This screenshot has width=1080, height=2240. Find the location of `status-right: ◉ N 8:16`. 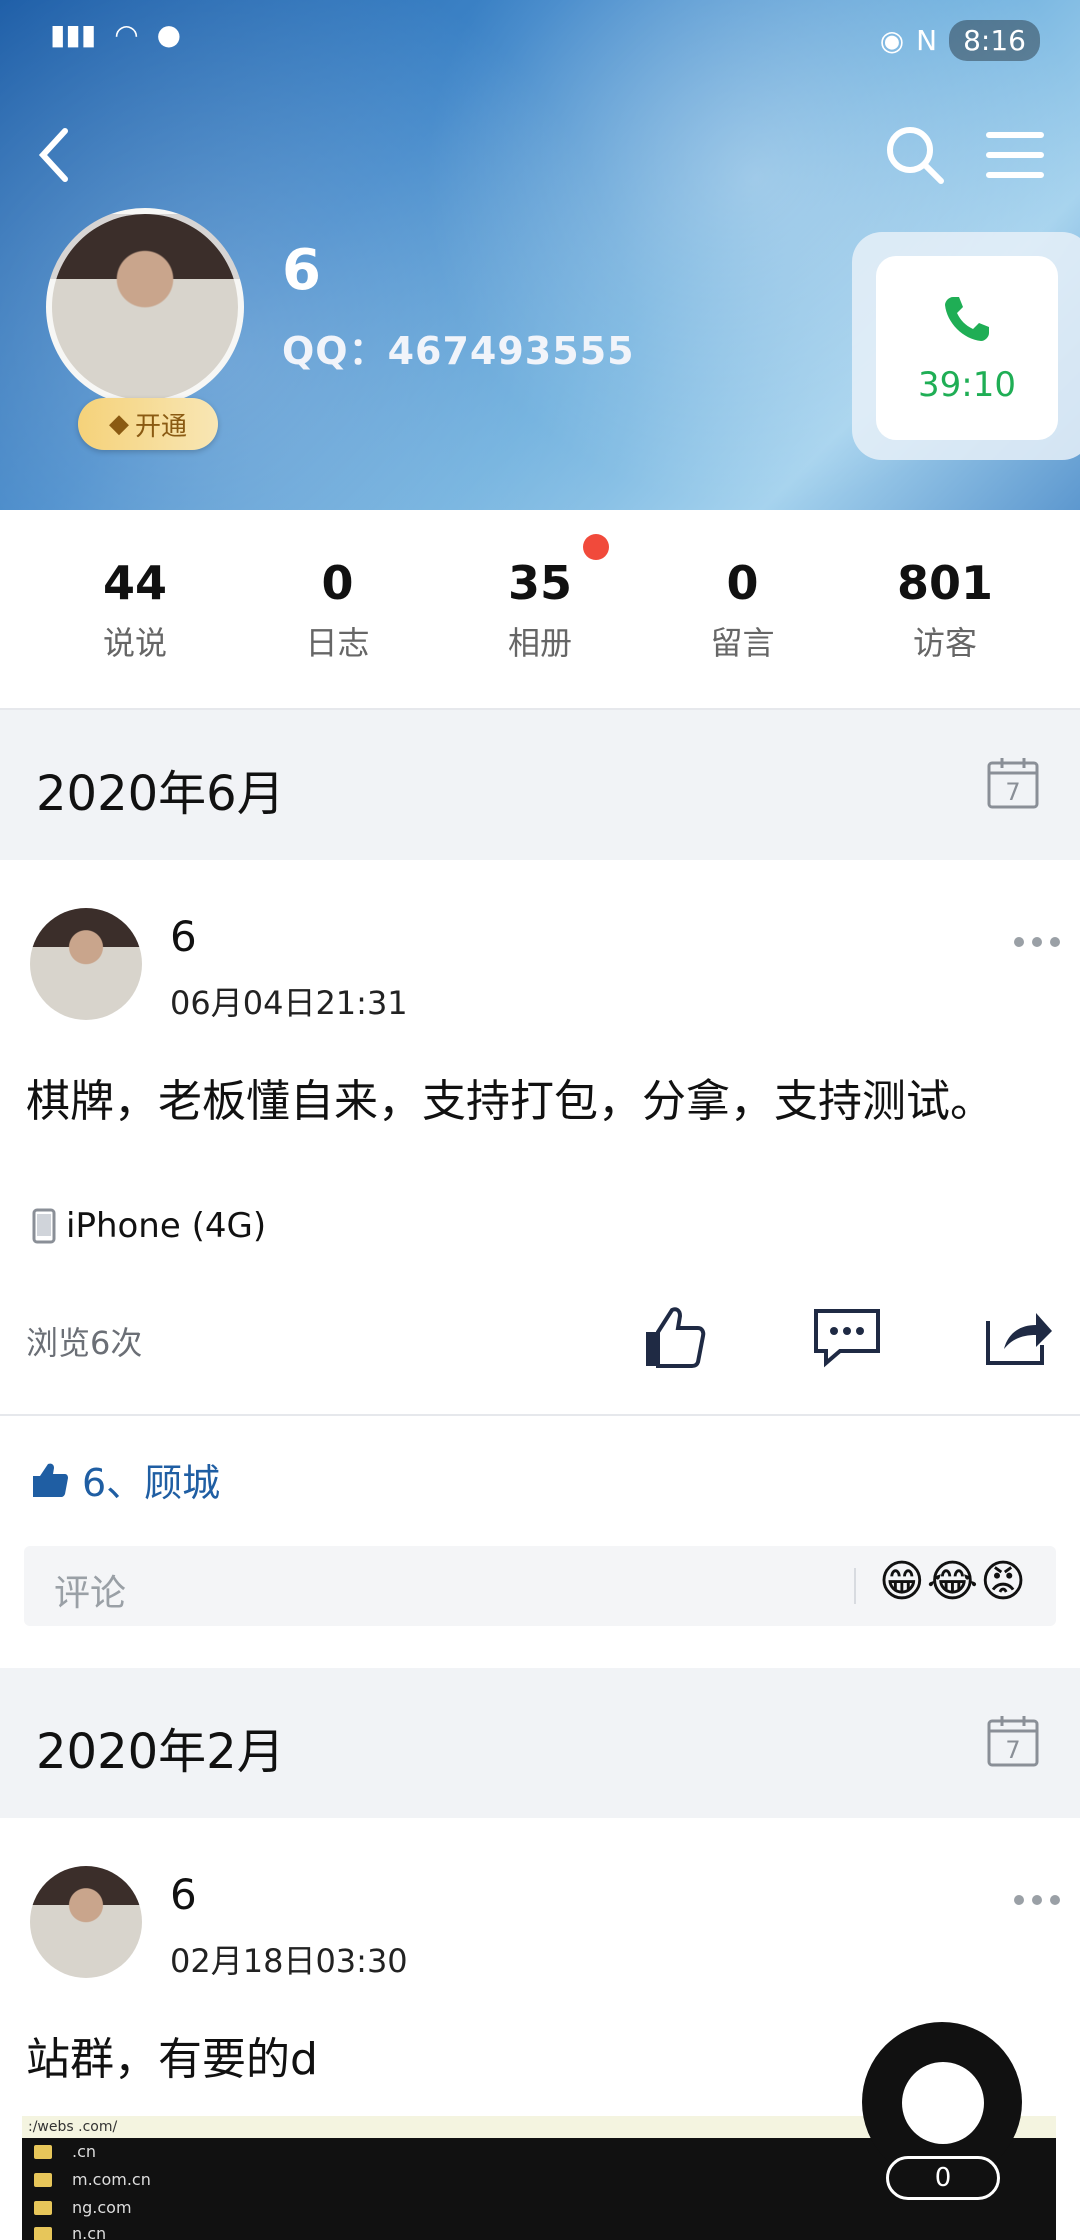

status-right: ◉ N 8:16 is located at coordinates (960, 40).